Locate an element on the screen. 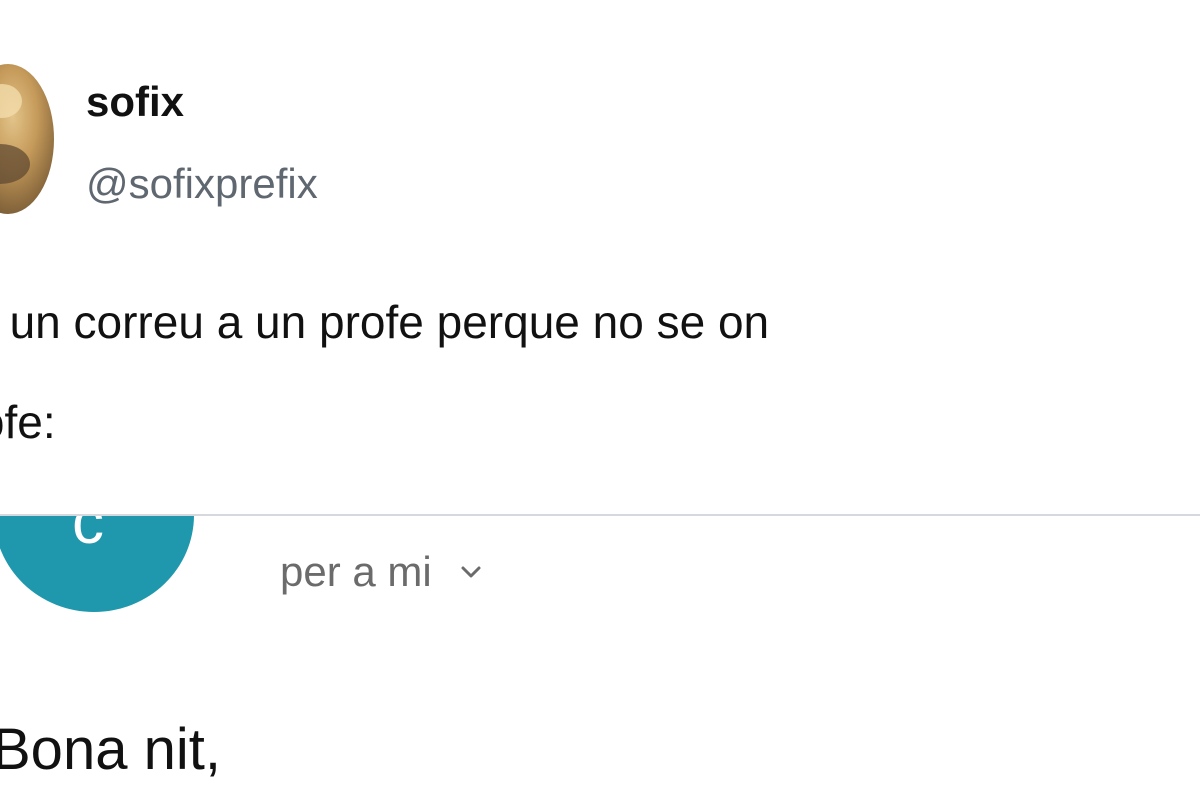  email-body-greeting: Bona nit, is located at coordinates (110, 749).